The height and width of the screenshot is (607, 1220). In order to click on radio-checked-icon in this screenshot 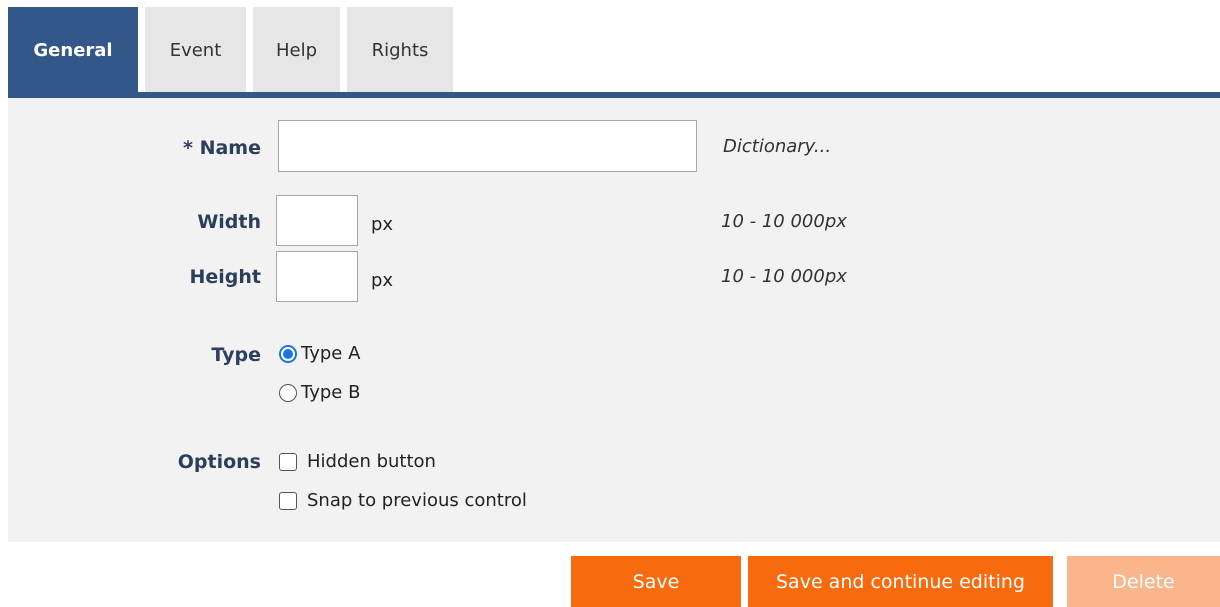, I will do `click(288, 353)`.